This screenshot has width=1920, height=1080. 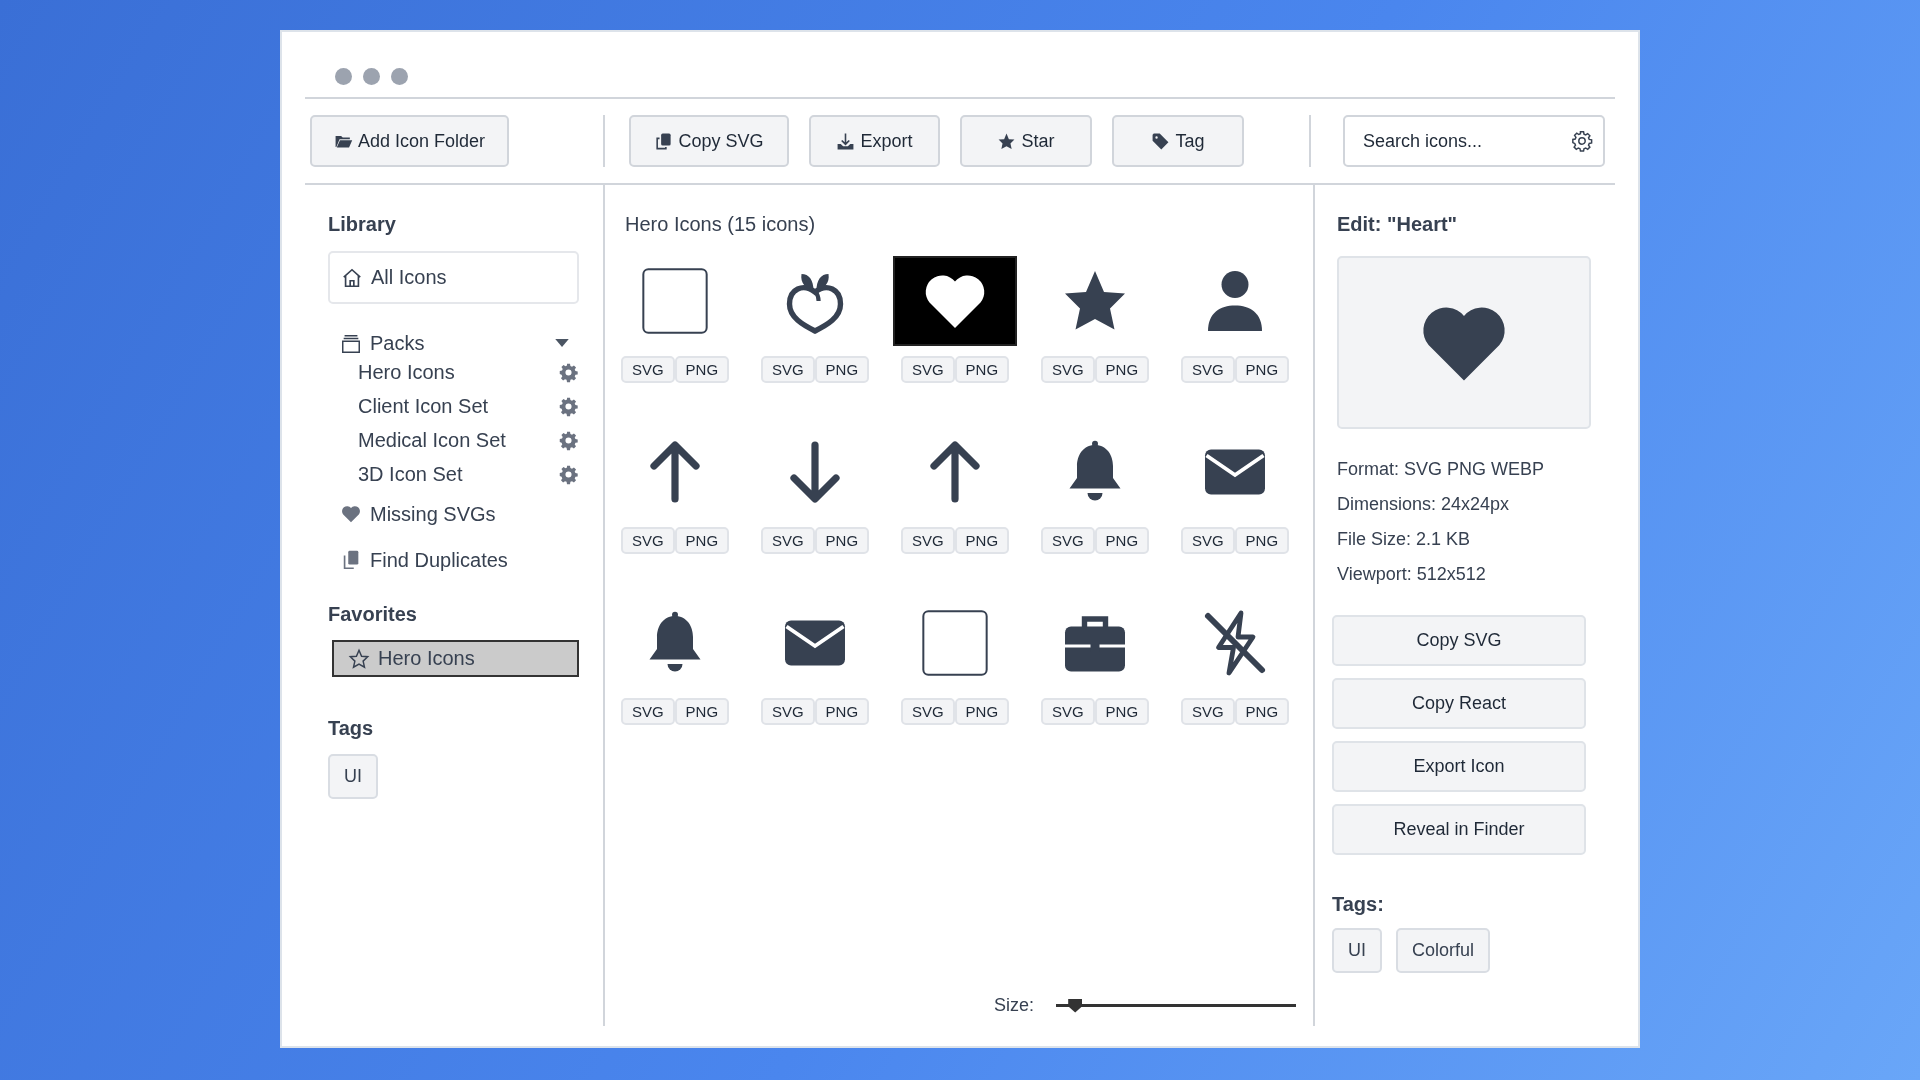 I want to click on info-text: File Size: 2.1 KB, so click(x=1404, y=539).